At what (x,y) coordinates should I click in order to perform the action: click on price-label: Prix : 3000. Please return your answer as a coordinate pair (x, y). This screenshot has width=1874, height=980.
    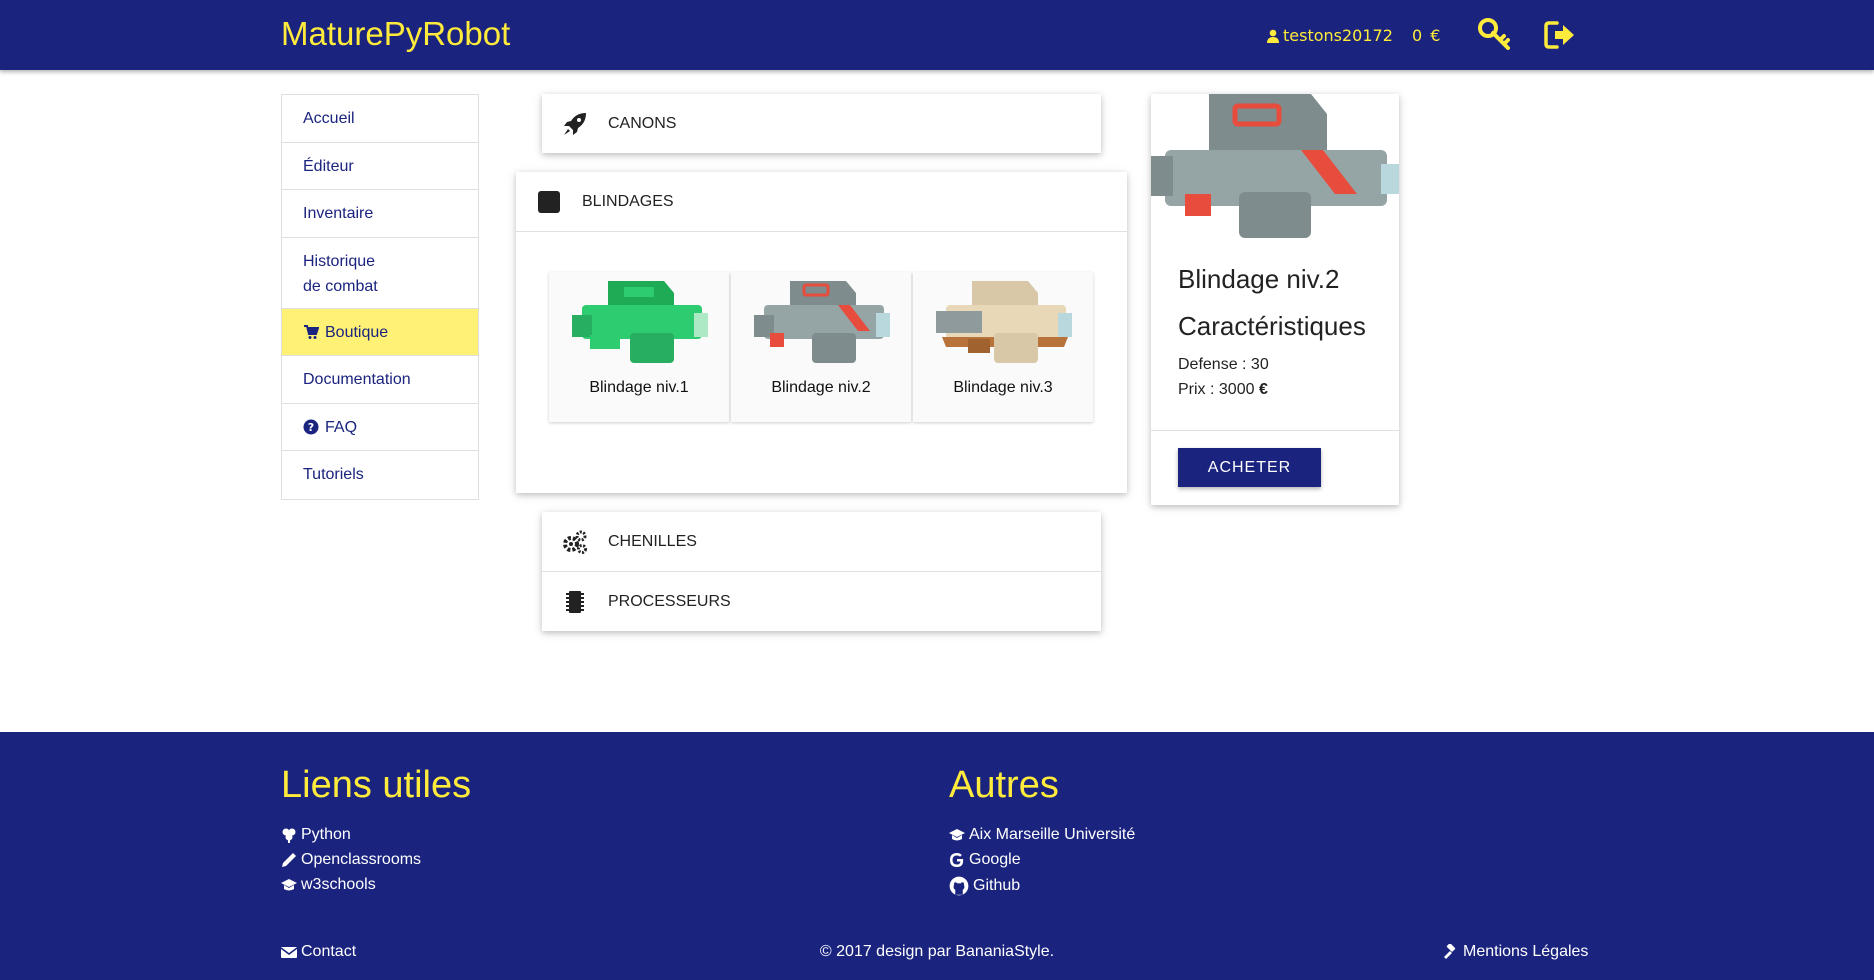
    Looking at the image, I should click on (1216, 389).